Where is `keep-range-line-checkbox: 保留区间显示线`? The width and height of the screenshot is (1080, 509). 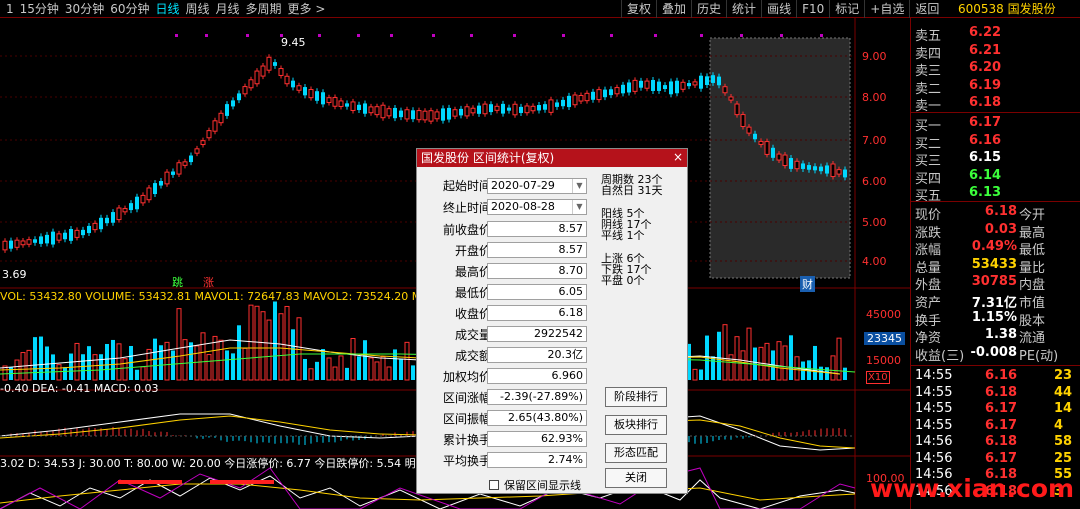 keep-range-line-checkbox: 保留区间显示线 is located at coordinates (535, 485).